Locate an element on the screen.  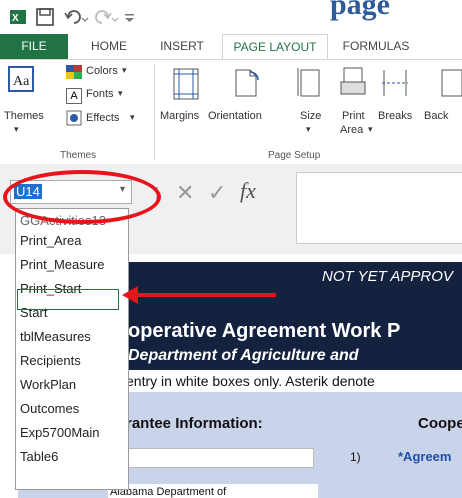
effects-button: Effects is located at coordinates (102, 118).